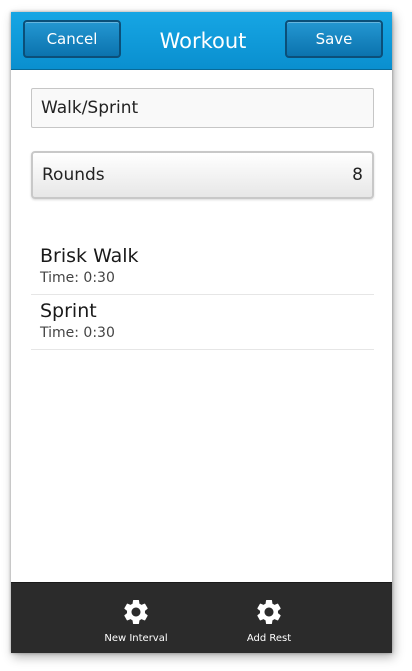 The height and width of the screenshot is (671, 412). I want to click on page-title: Workout, so click(203, 40).